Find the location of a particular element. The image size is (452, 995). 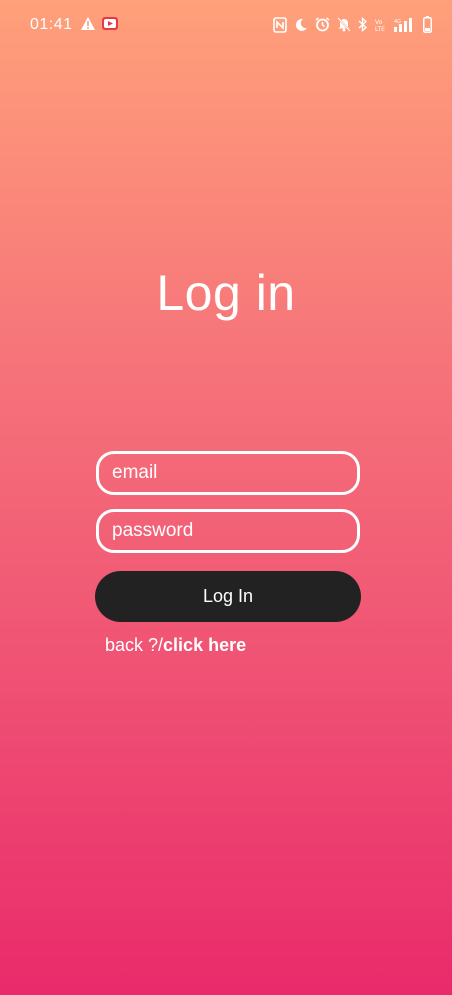

svg-text: Vo is located at coordinates (379, 22).